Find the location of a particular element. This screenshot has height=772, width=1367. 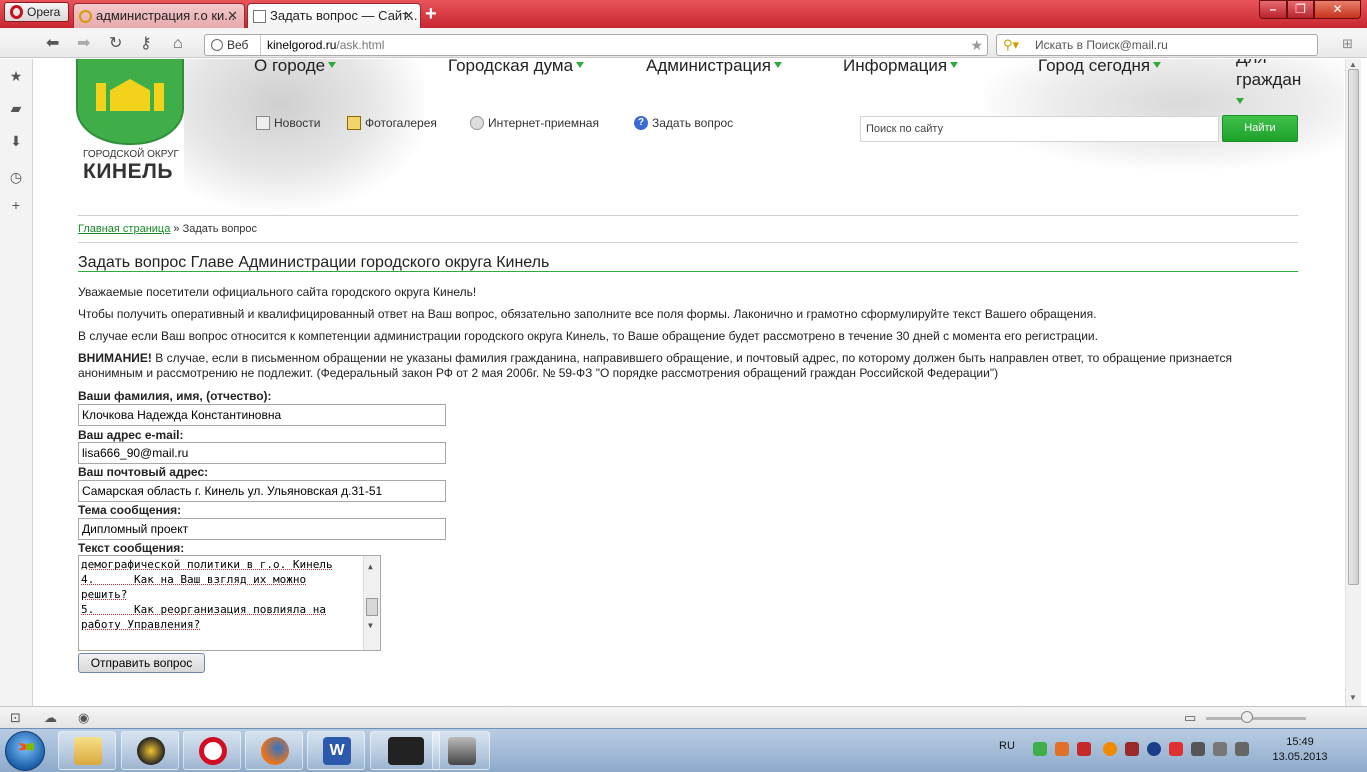

cloud-icon: ☁ is located at coordinates (50, 718).